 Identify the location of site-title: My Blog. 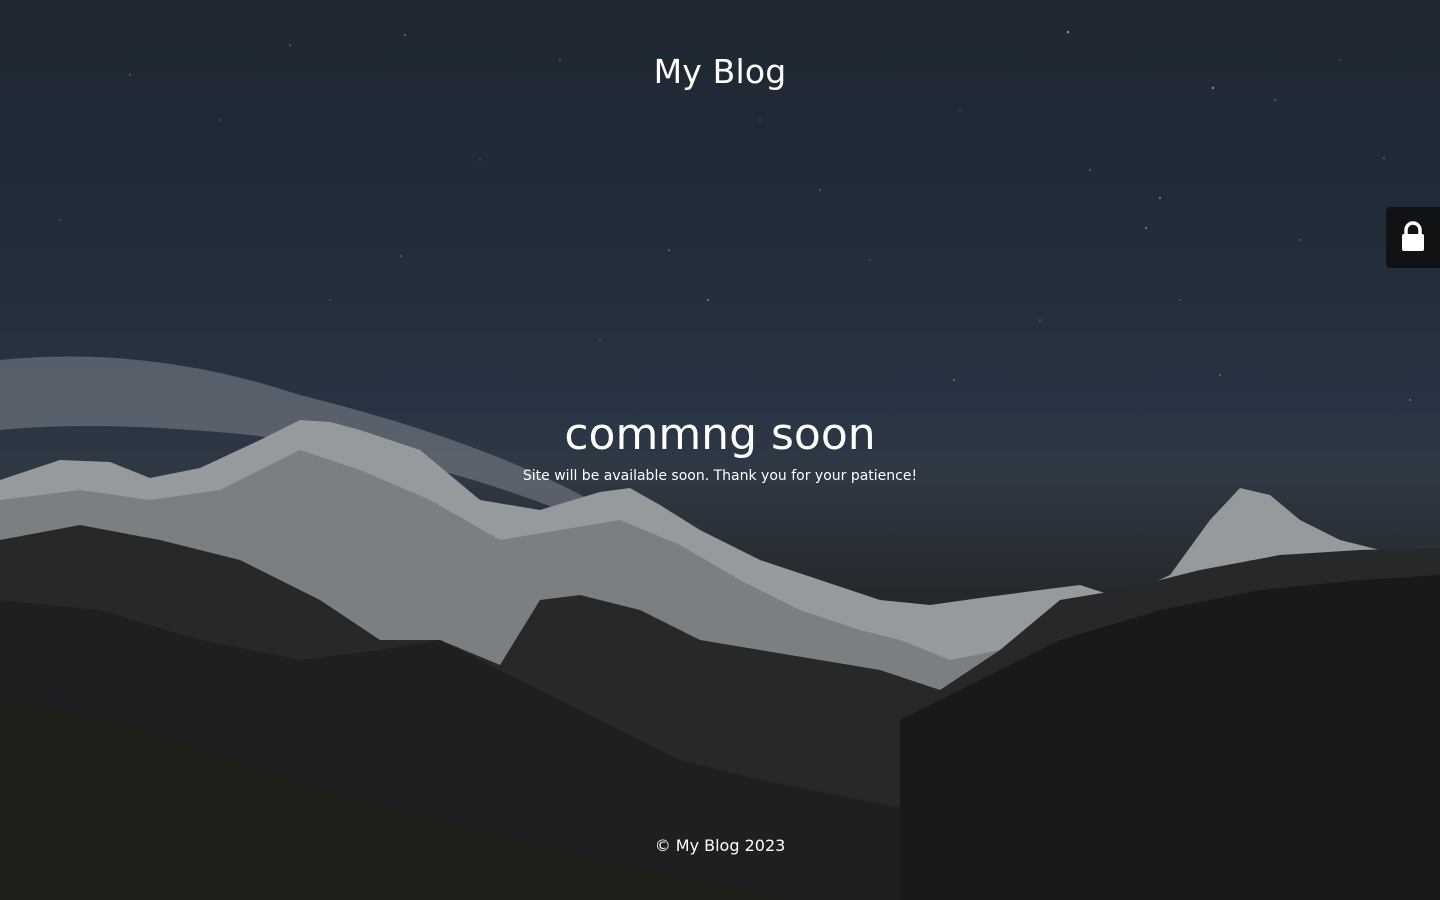
(720, 72).